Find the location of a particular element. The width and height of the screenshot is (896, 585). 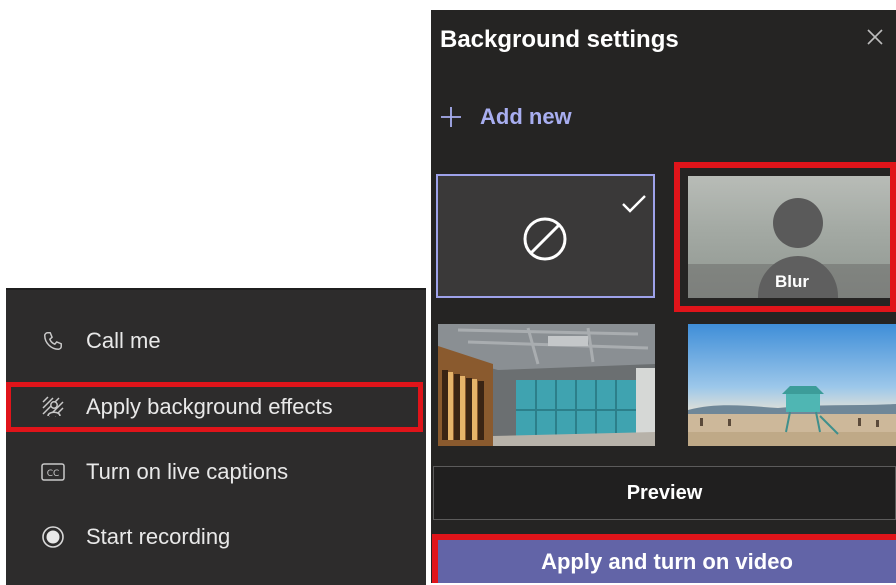

background-tile-blur: Blur is located at coordinates (792, 237).